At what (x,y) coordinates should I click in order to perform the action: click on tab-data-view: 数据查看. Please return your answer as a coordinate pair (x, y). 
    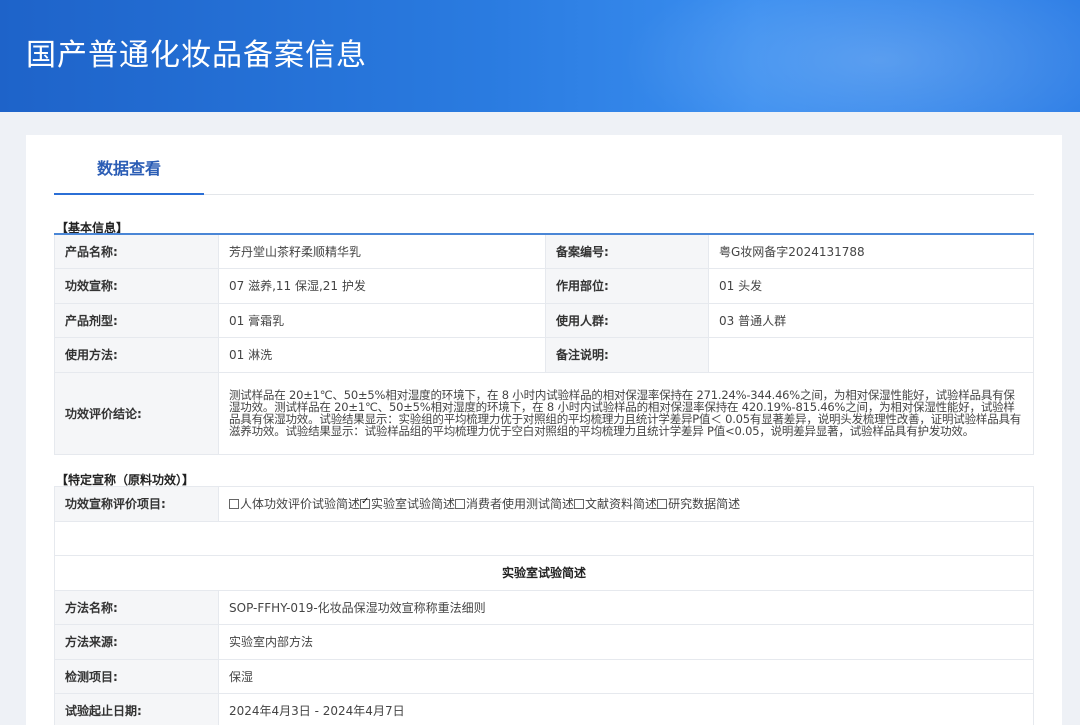
    Looking at the image, I should click on (129, 165).